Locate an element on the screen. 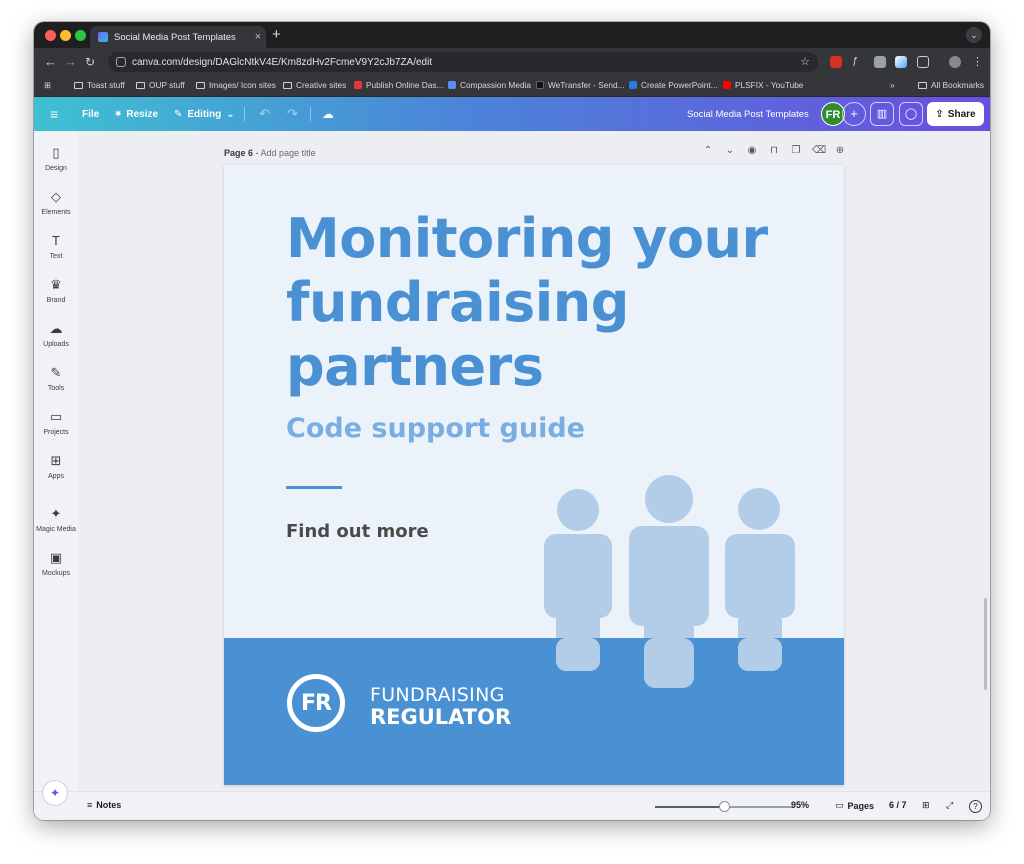  comment-bubble-icon: ◯ is located at coordinates (911, 114).